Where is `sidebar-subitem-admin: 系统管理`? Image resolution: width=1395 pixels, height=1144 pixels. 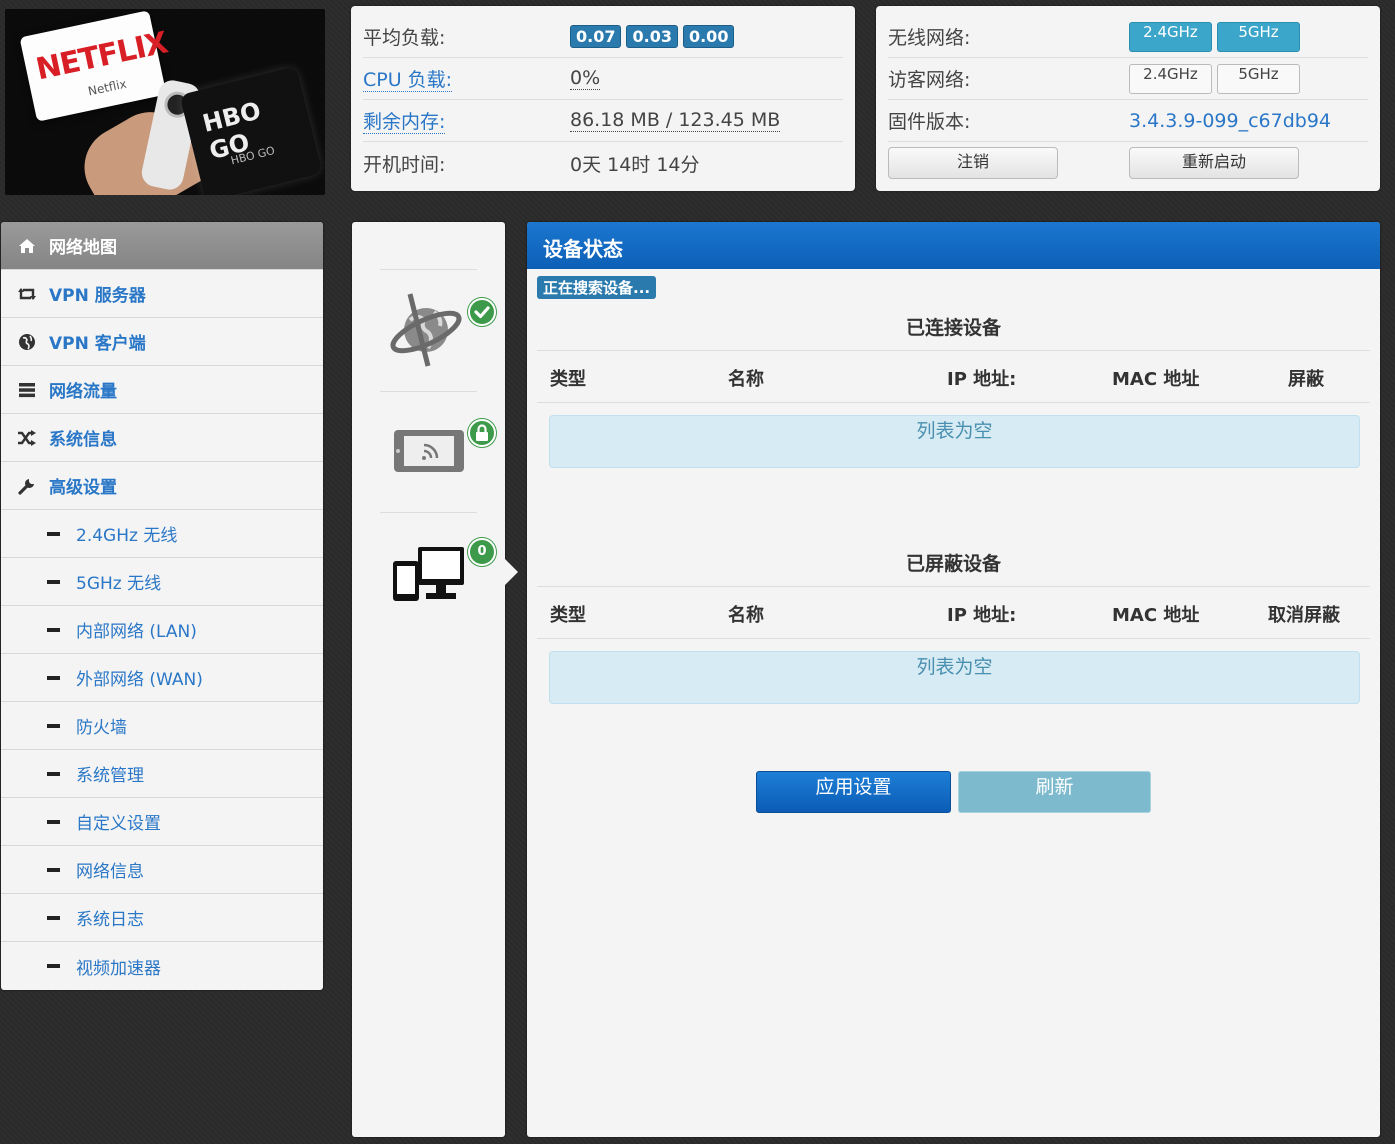
sidebar-subitem-admin: 系统管理 is located at coordinates (162, 774).